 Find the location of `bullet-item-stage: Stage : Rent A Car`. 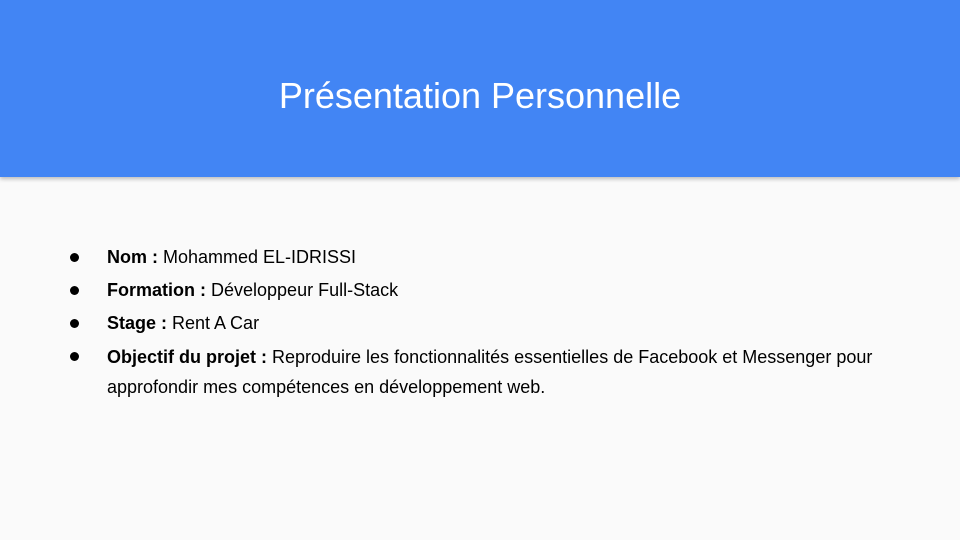

bullet-item-stage: Stage : Rent A Car is located at coordinates (497, 323).